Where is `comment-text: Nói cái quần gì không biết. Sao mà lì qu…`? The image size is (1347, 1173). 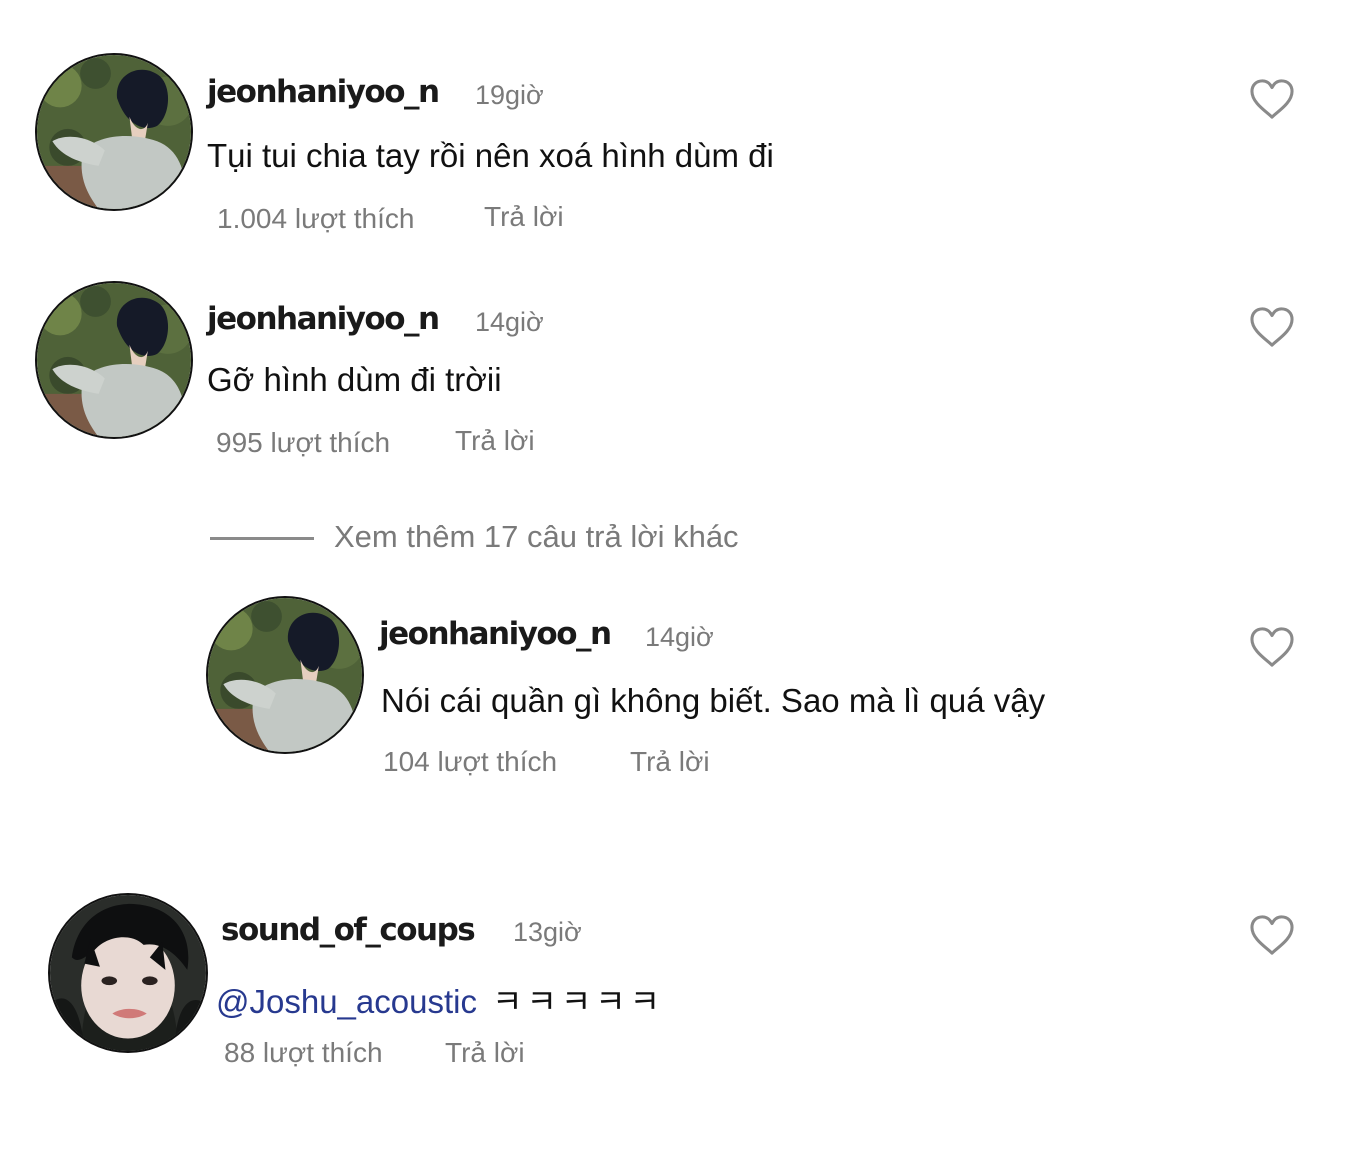
comment-text: Nói cái quần gì không biết. Sao mà lì qu… is located at coordinates (713, 700).